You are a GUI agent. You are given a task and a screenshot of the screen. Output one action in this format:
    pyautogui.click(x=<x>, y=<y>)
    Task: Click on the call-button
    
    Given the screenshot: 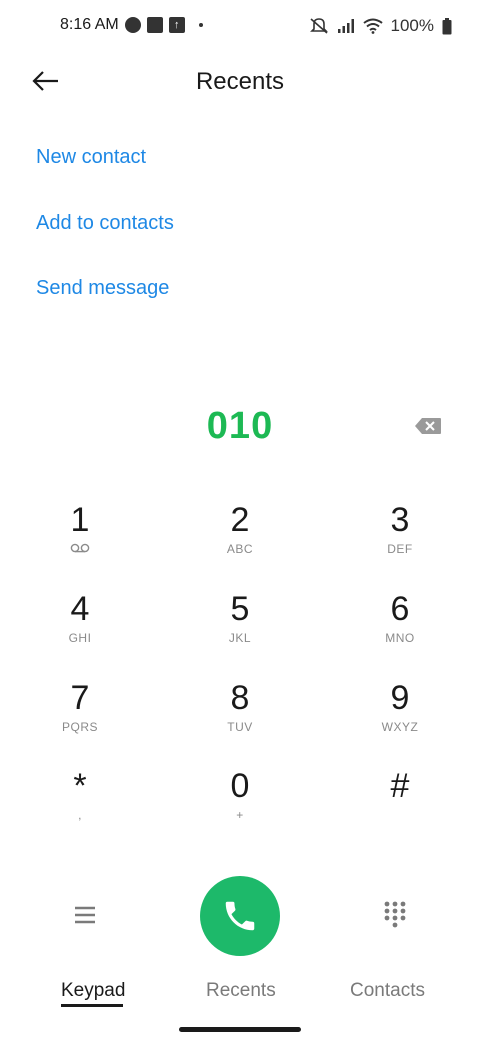 What is the action you would take?
    pyautogui.click(x=240, y=916)
    